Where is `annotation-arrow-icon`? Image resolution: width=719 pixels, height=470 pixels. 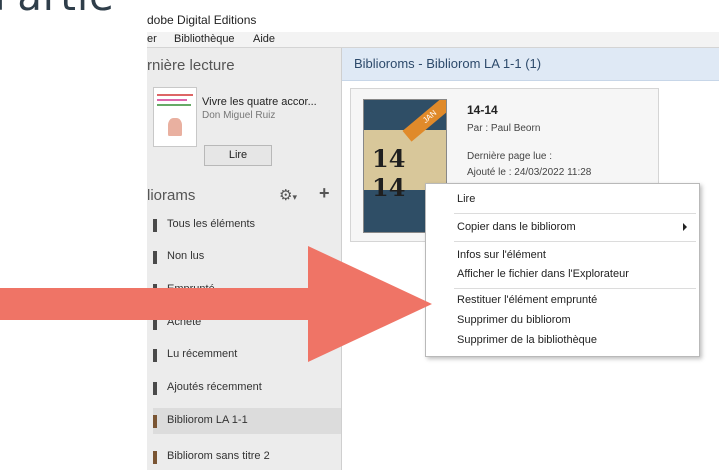
annotation-arrow-icon is located at coordinates (216, 304).